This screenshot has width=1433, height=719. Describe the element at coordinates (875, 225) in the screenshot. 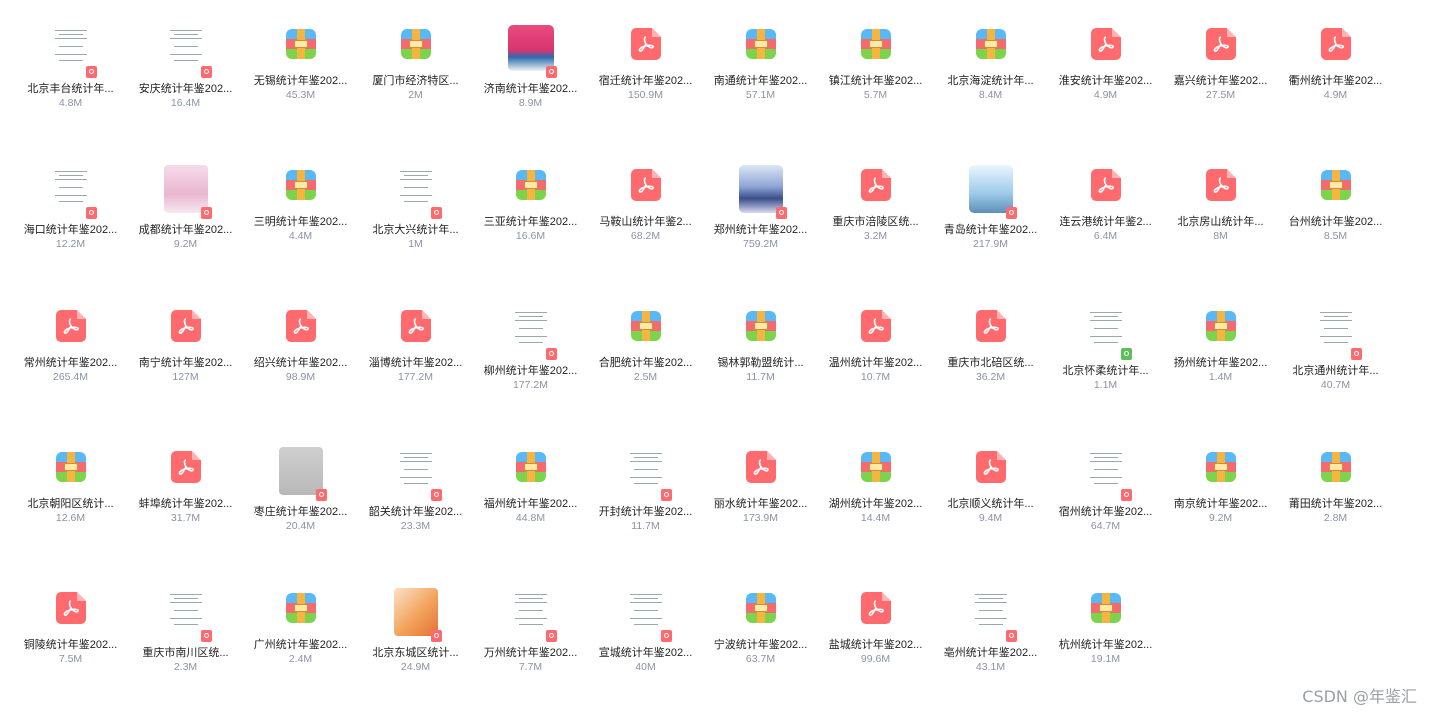

I see `file-item: 重庆市涪陵区统... 3.2M` at that location.